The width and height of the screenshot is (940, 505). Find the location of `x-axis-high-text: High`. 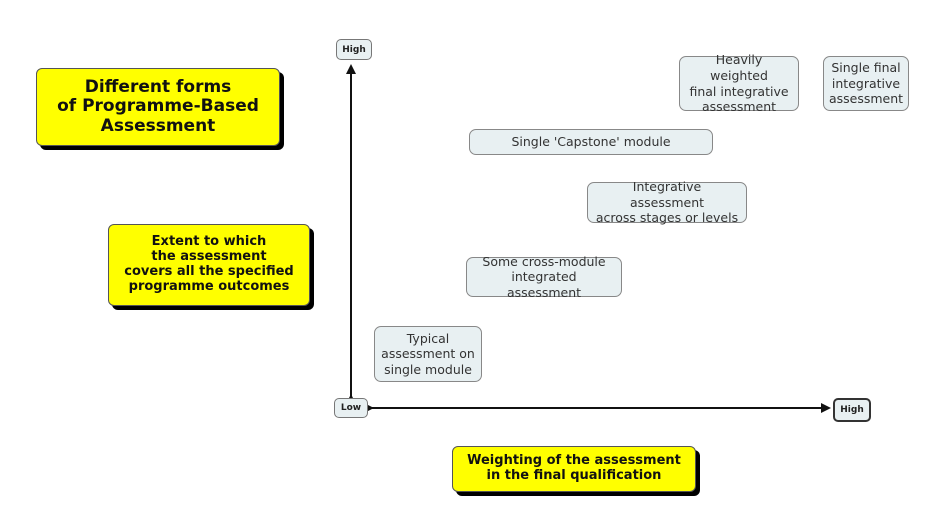

x-axis-high-text: High is located at coordinates (852, 410).